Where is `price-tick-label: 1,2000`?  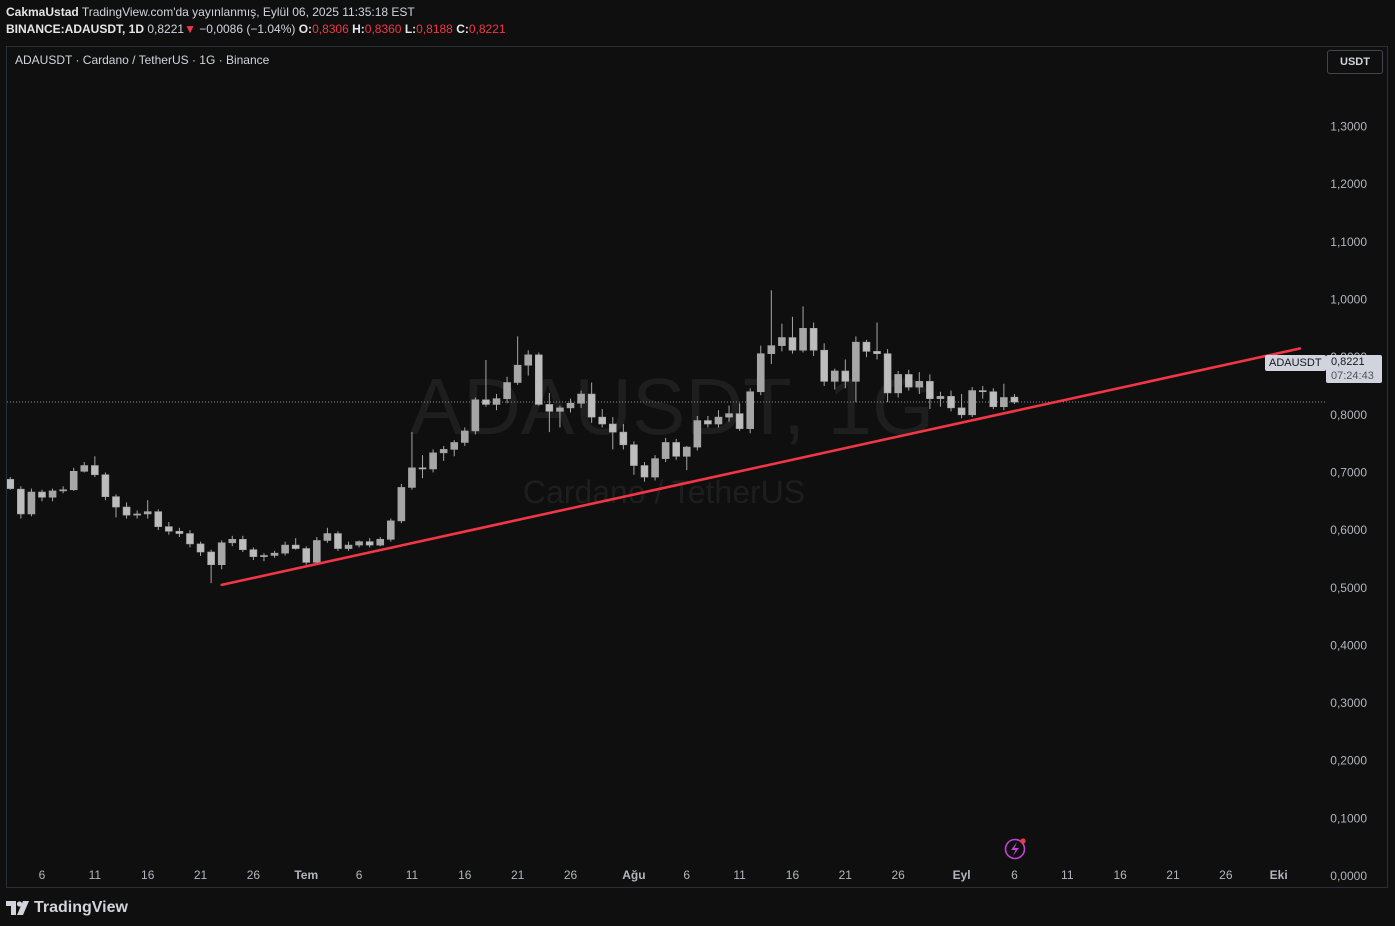 price-tick-label: 1,2000 is located at coordinates (1348, 184).